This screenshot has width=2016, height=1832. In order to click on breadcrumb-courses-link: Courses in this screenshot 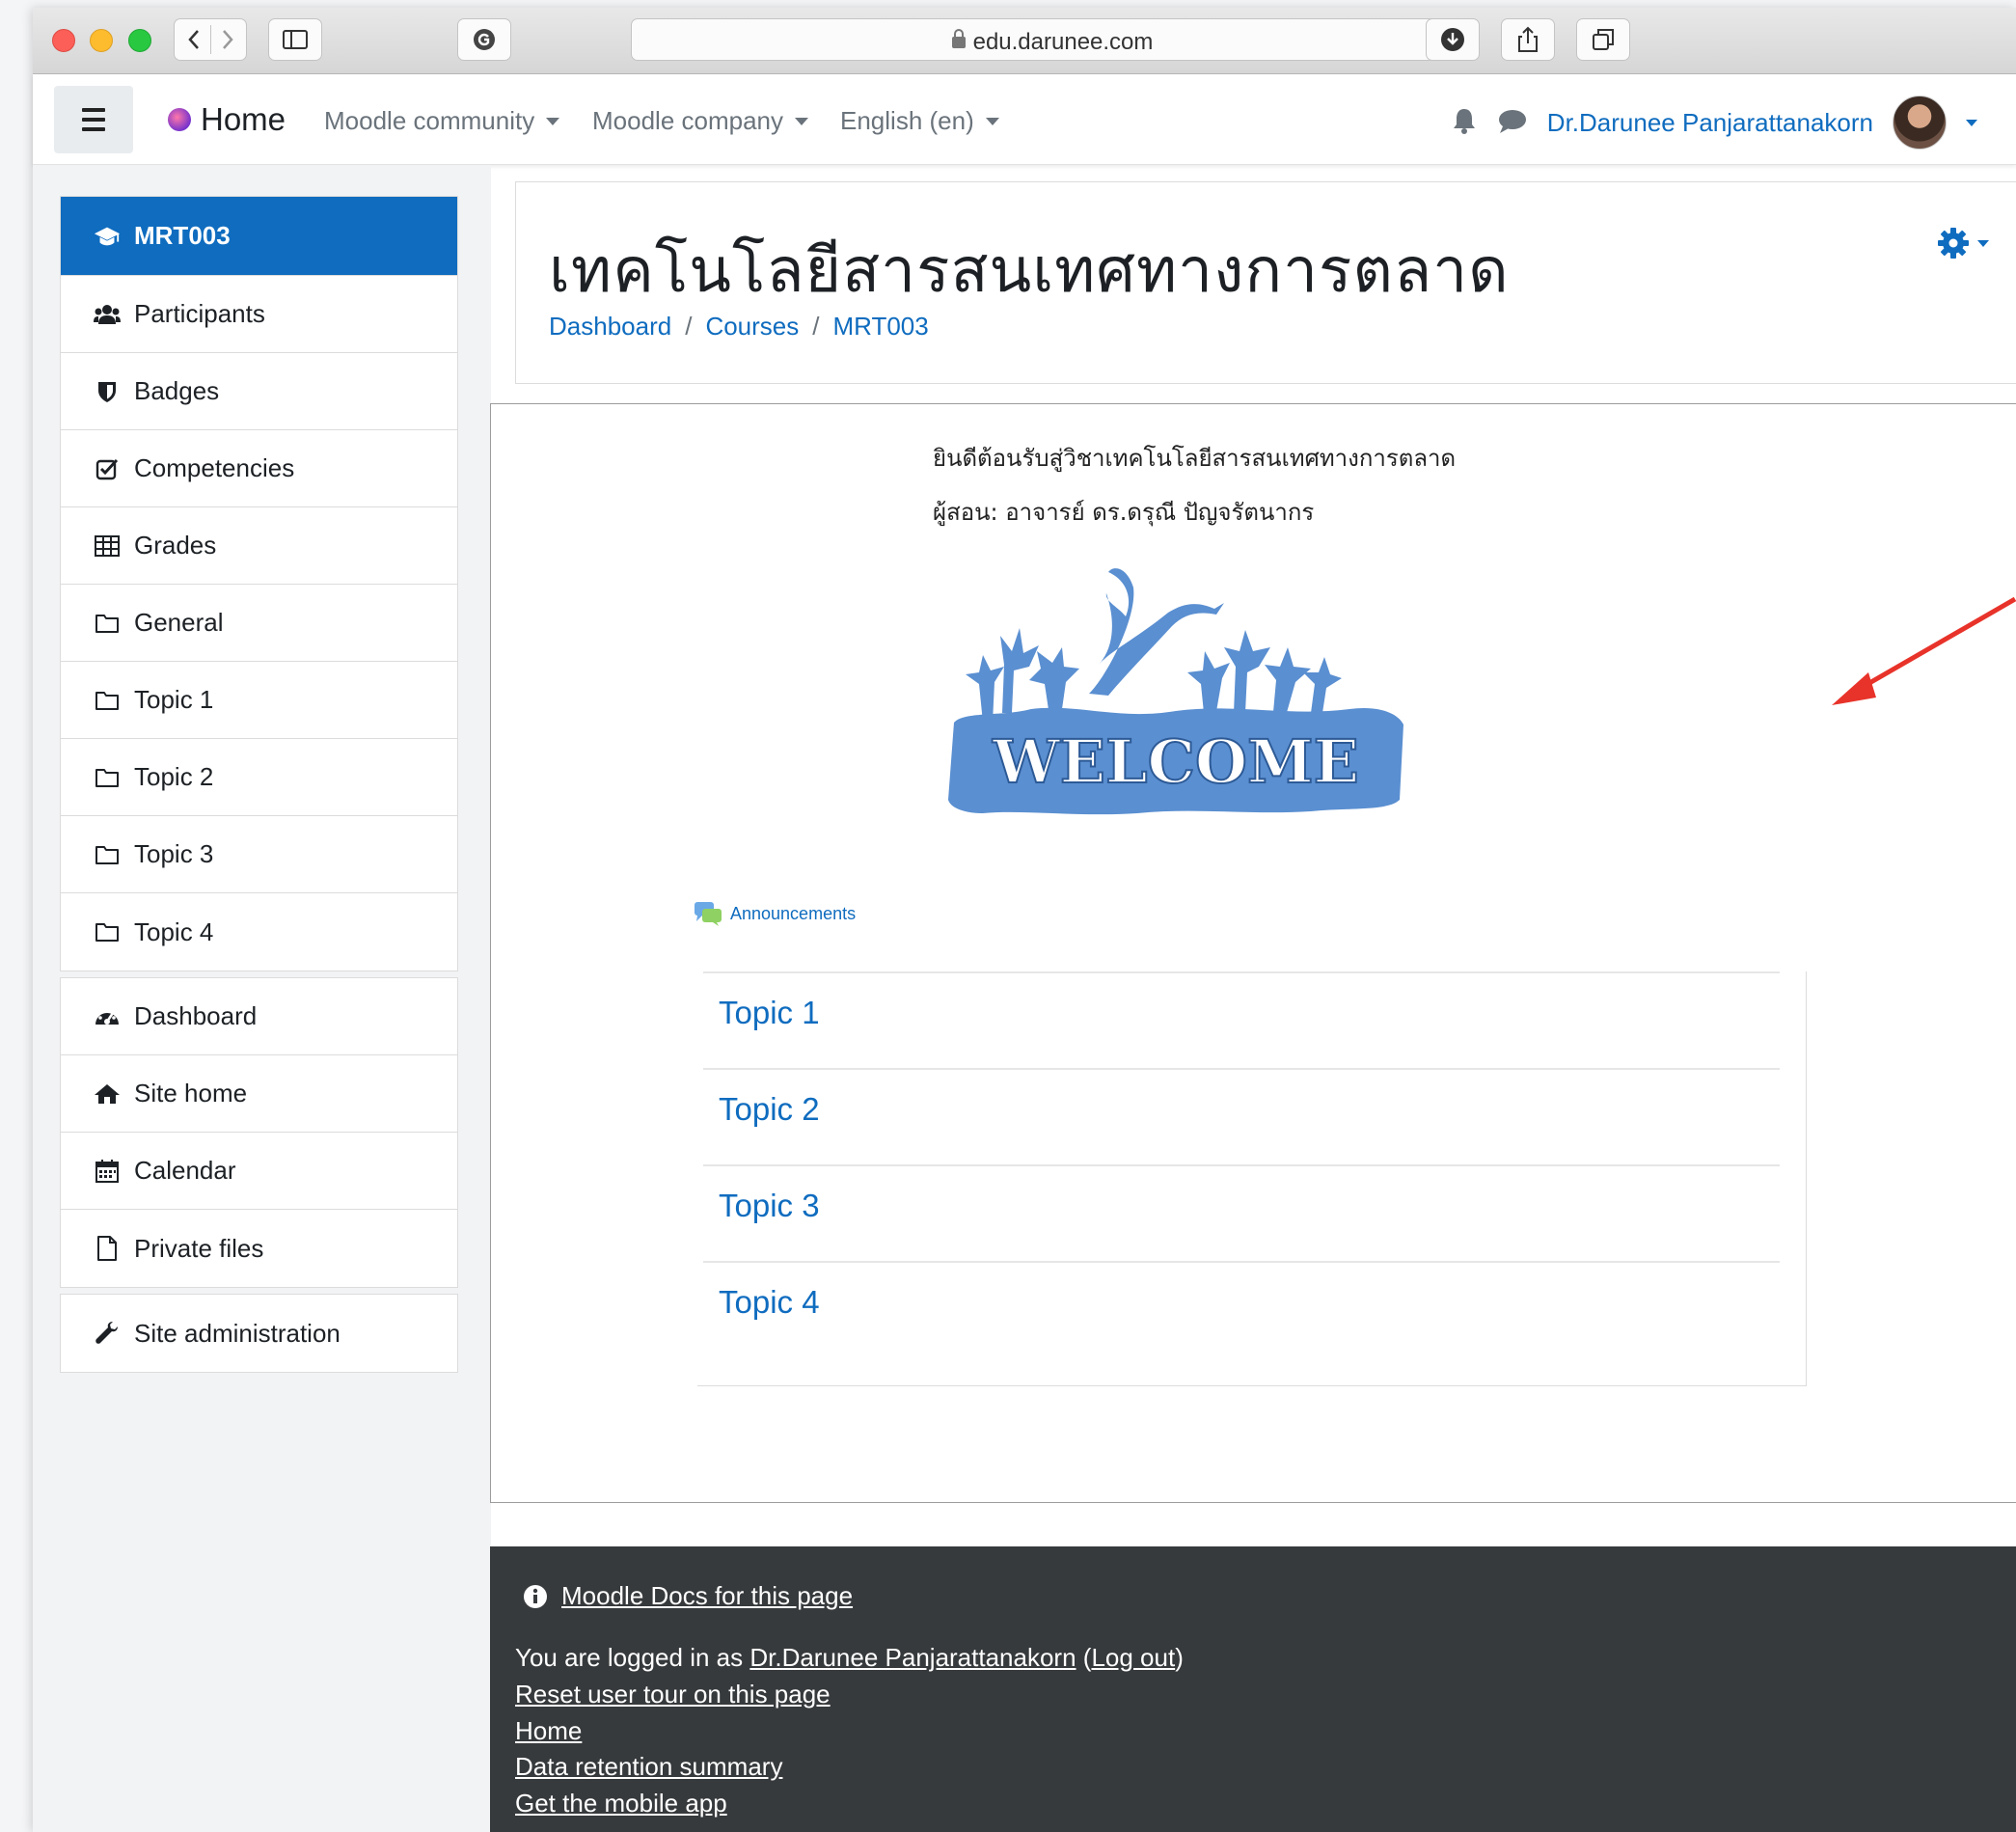, I will do `click(752, 327)`.